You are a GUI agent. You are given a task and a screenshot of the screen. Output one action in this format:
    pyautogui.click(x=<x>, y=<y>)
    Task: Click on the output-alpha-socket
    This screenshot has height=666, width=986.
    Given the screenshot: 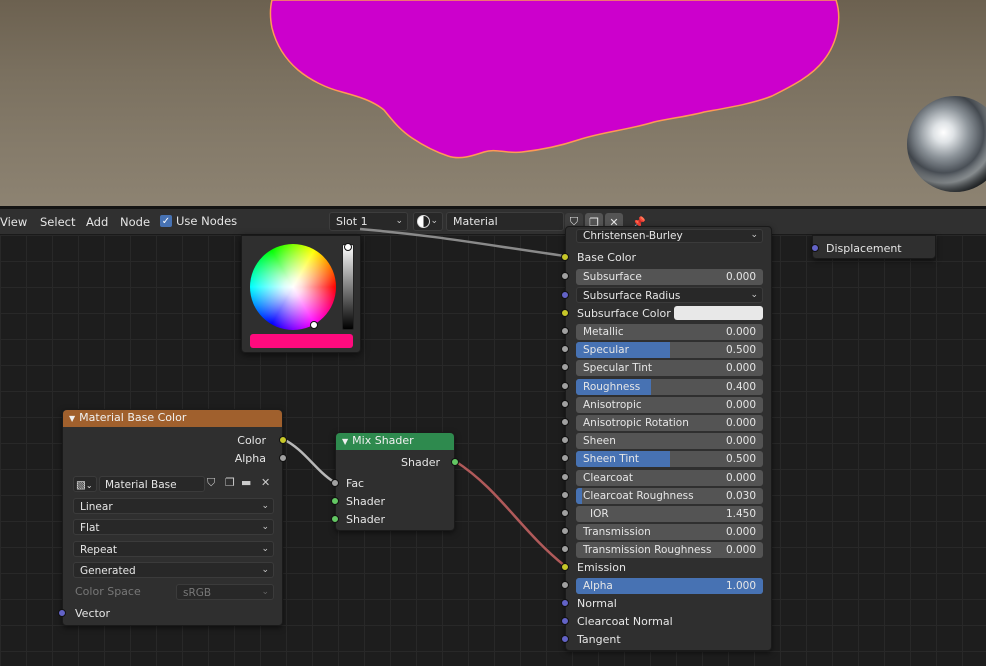 What is the action you would take?
    pyautogui.click(x=283, y=458)
    